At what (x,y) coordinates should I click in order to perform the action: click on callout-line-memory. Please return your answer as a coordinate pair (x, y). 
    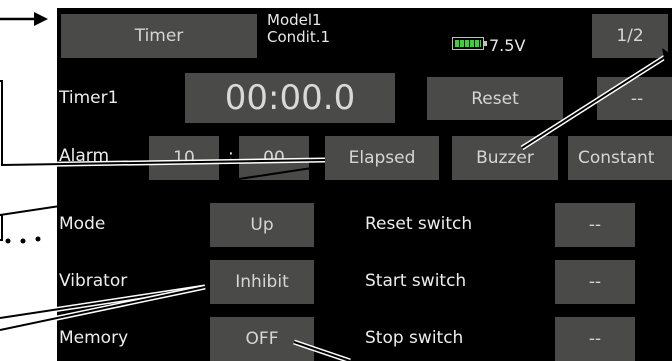
    Looking at the image, I should click on (322, 350).